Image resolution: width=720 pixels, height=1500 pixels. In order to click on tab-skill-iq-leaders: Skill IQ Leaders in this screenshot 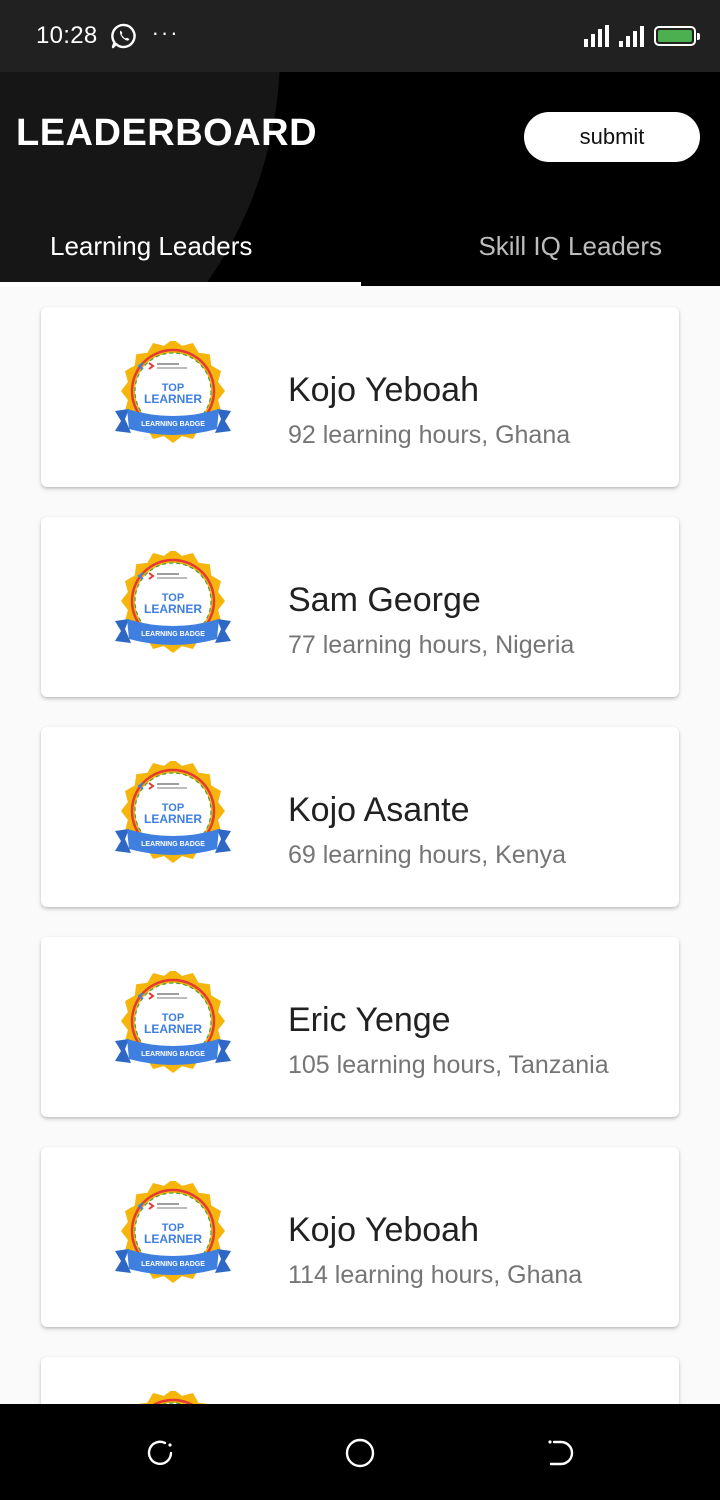, I will do `click(540, 249)`.